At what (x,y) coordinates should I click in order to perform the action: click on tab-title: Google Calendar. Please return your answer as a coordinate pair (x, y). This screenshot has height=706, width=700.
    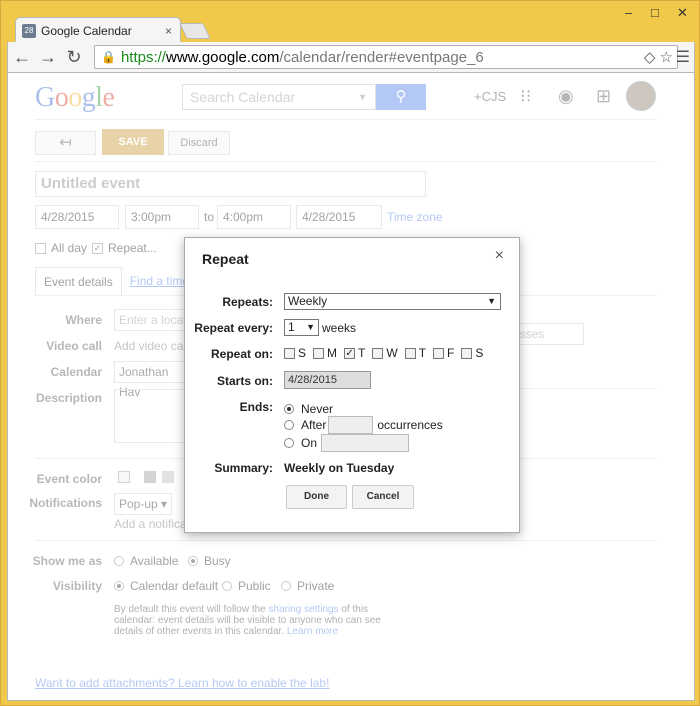
    Looking at the image, I should click on (86, 30).